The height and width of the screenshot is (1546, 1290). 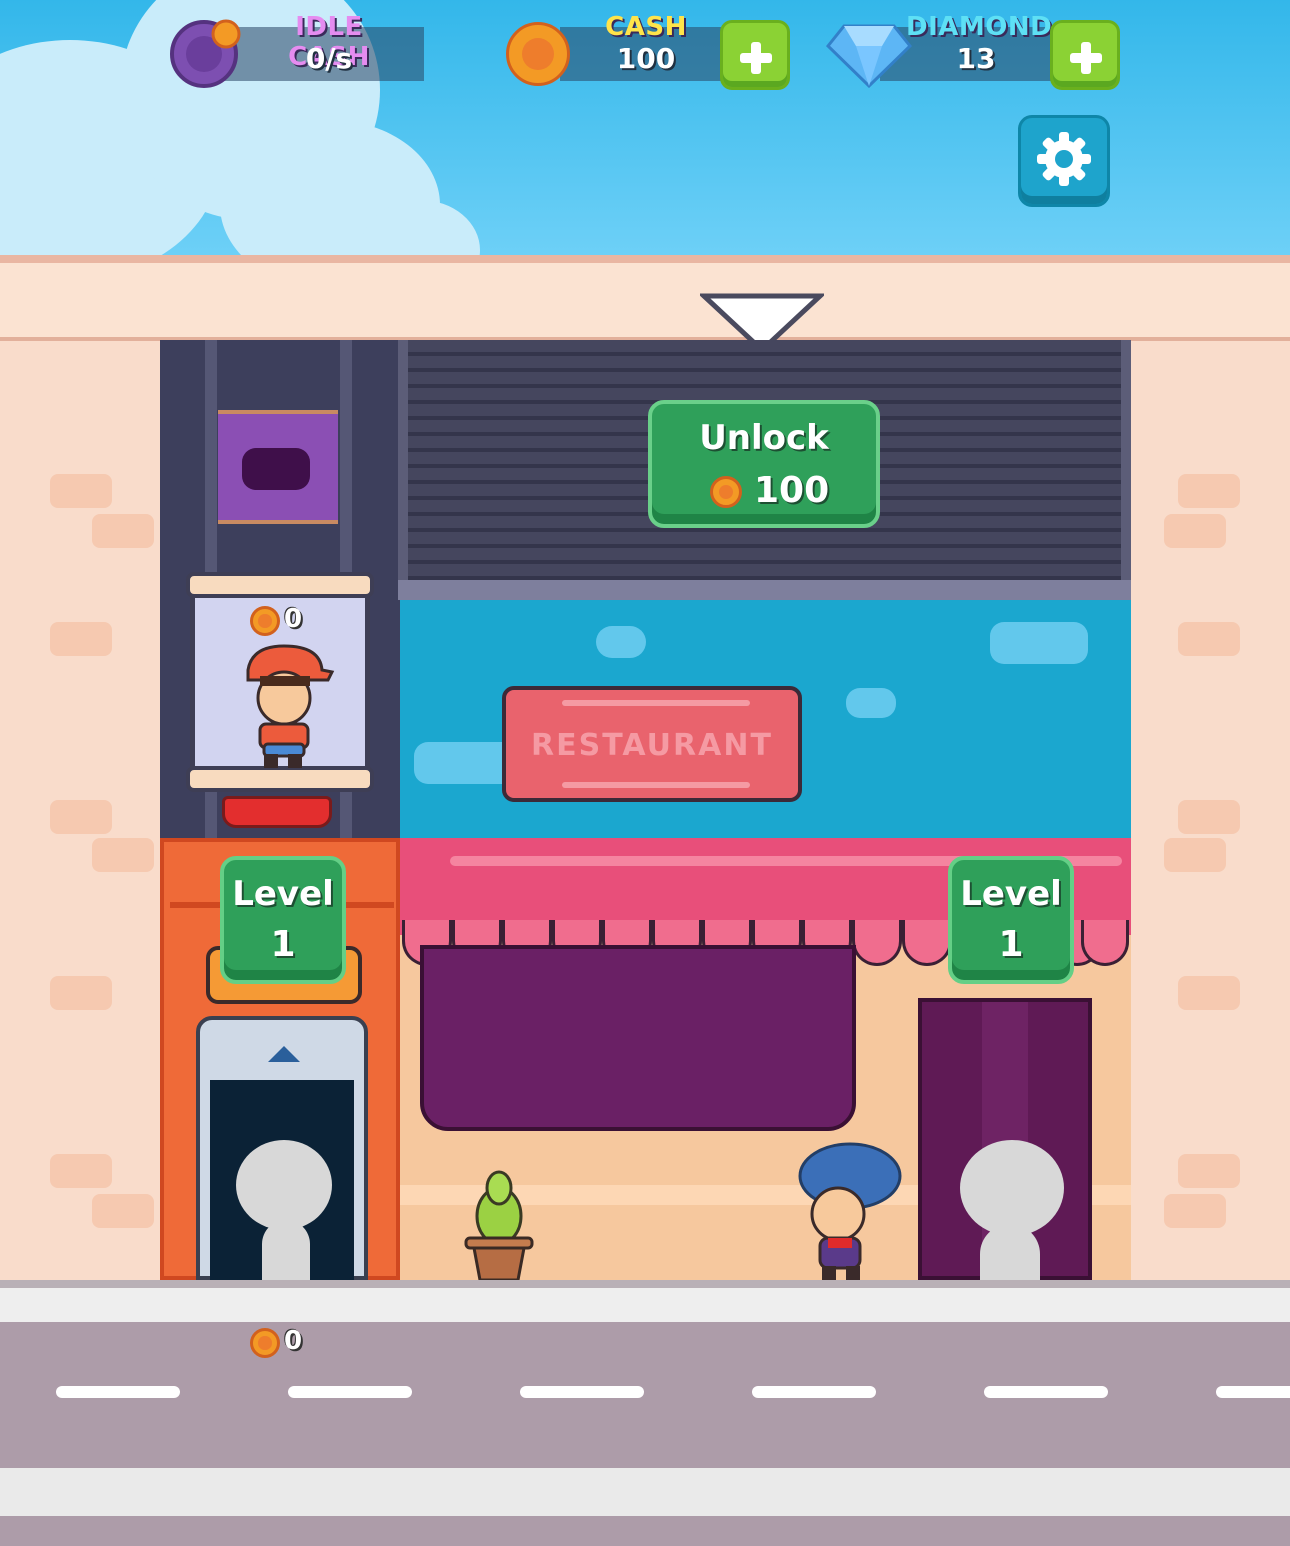 What do you see at coordinates (645, 1301) in the screenshot?
I see `sidewalk` at bounding box center [645, 1301].